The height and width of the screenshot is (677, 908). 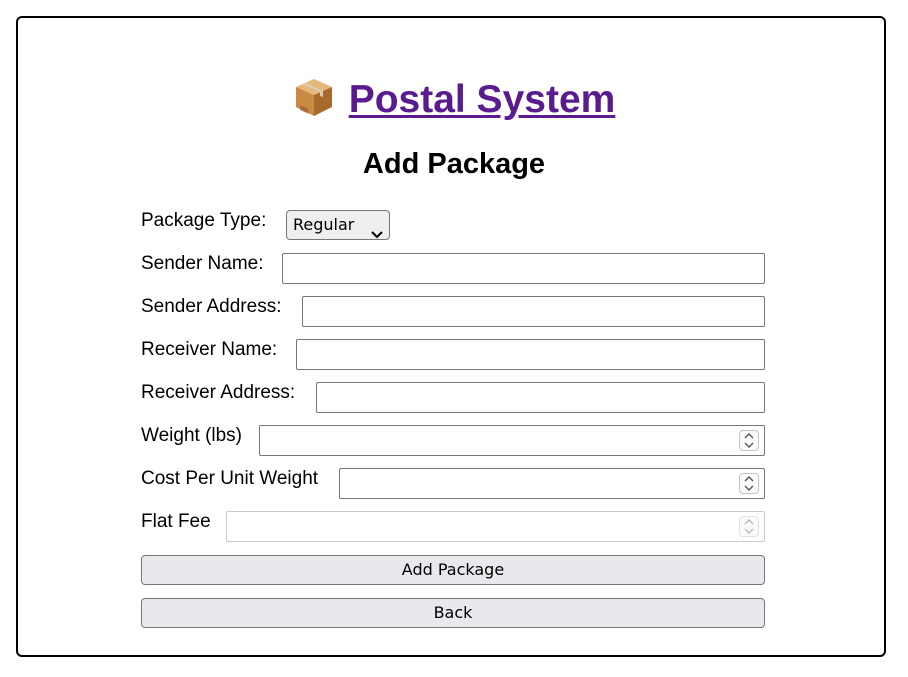 I want to click on sender-name-row: Sender Name:, so click(x=453, y=268).